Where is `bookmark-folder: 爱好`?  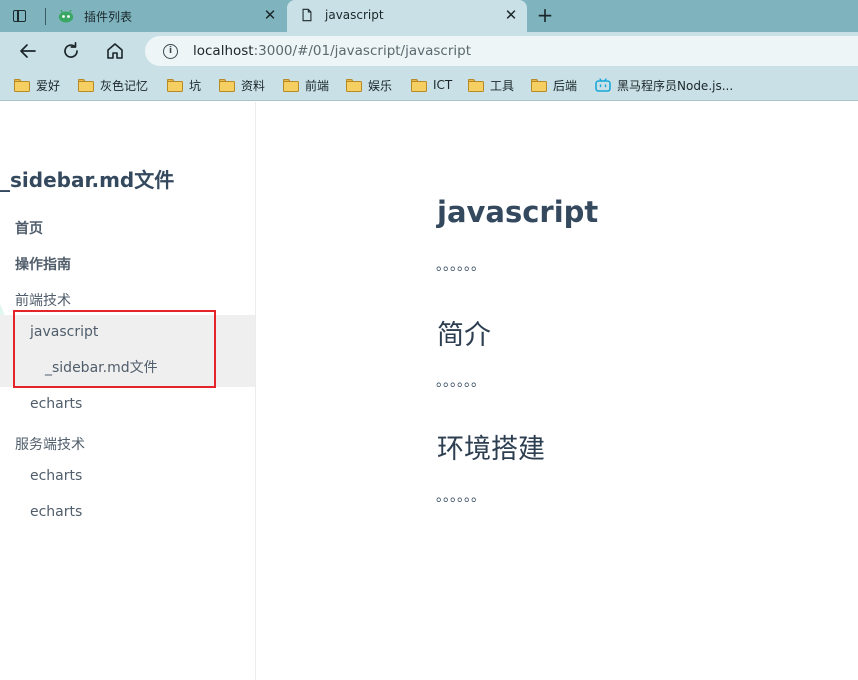 bookmark-folder: 爱好 is located at coordinates (37, 85).